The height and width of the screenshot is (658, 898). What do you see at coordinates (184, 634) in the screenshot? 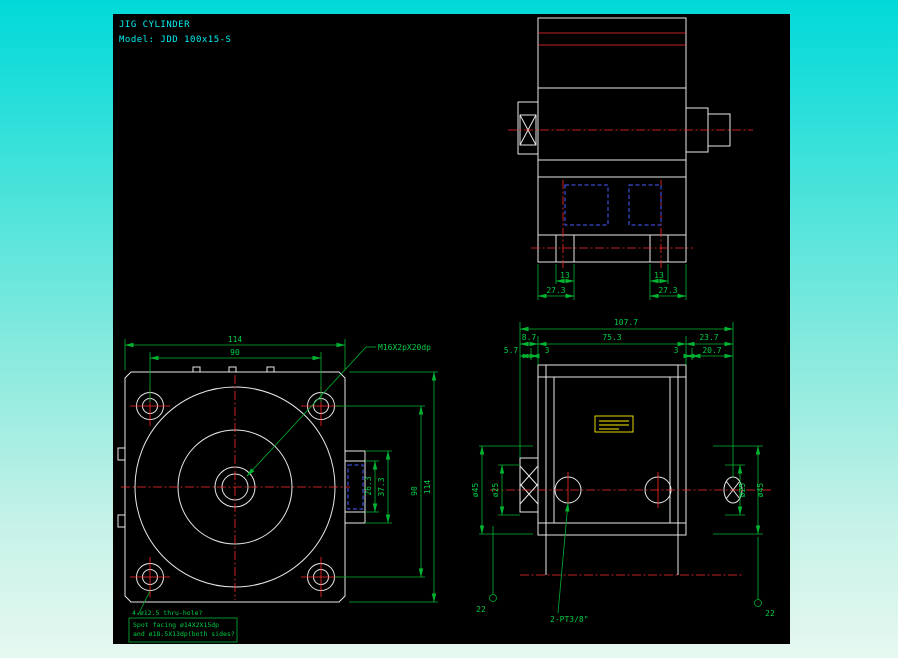
I see `note-line-3: and ø18.5X13dp(both sides?` at bounding box center [184, 634].